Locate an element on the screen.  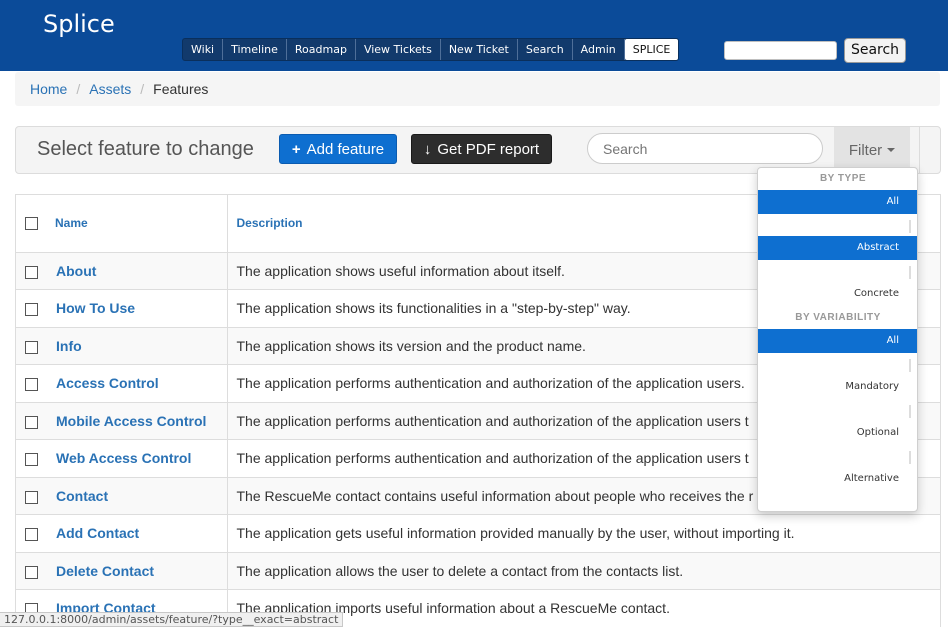
nav-new-ticket: New Ticket is located at coordinates (479, 49).